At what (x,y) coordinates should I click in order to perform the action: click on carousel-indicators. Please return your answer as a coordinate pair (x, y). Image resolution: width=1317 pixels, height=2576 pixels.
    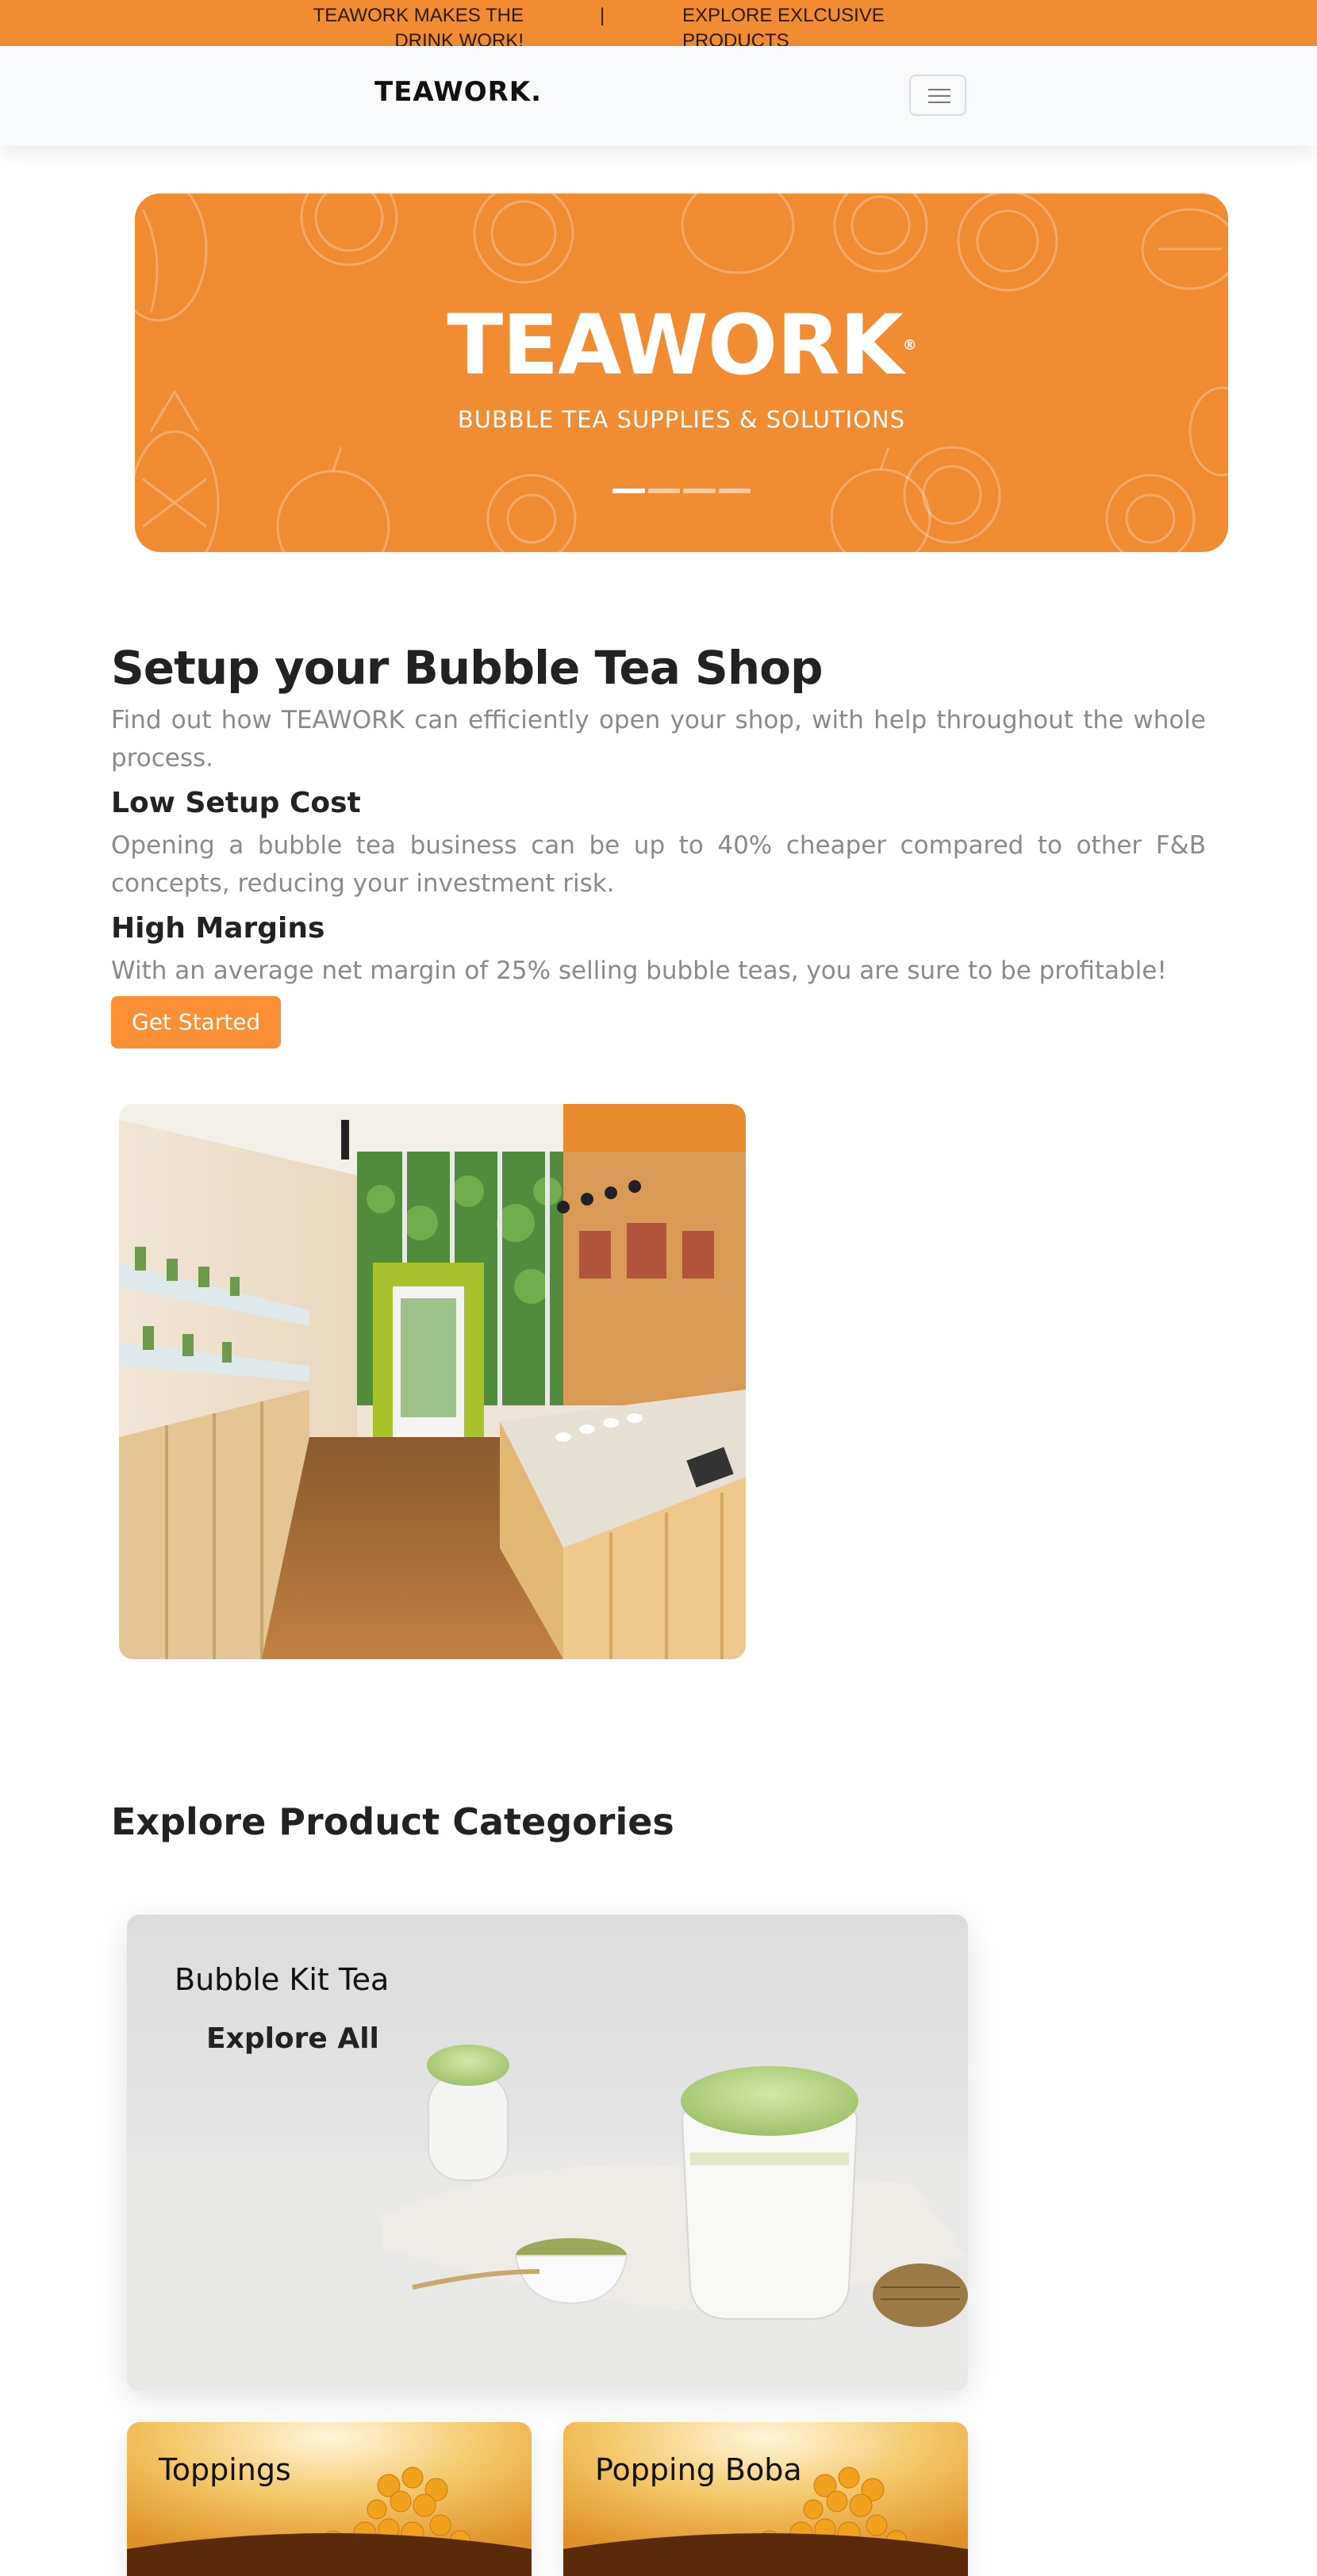
    Looking at the image, I should click on (681, 492).